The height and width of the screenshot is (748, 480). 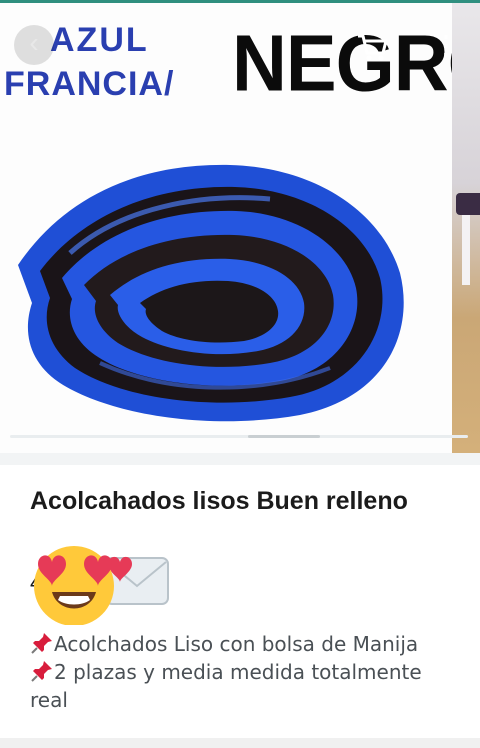 I want to click on arrow-back-icon: ‹, so click(x=34, y=42).